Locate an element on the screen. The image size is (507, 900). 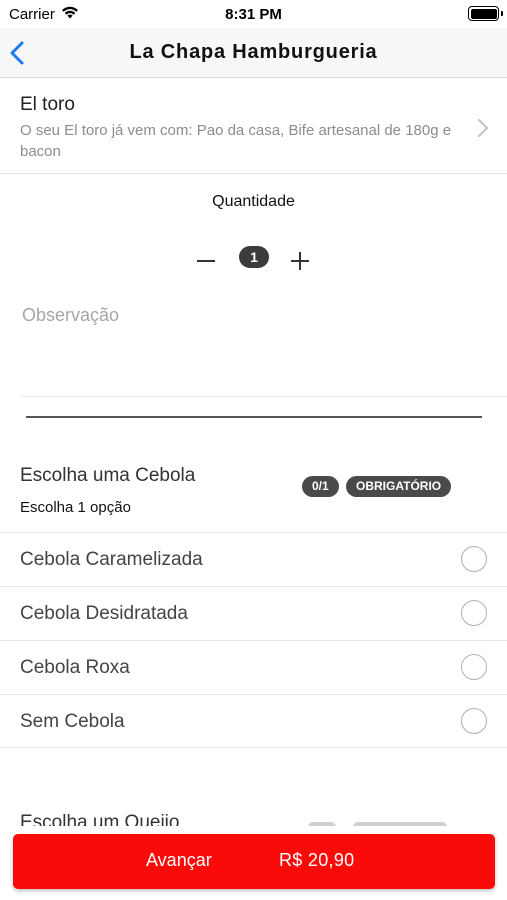
quantity-decrease-button is located at coordinates (206, 260).